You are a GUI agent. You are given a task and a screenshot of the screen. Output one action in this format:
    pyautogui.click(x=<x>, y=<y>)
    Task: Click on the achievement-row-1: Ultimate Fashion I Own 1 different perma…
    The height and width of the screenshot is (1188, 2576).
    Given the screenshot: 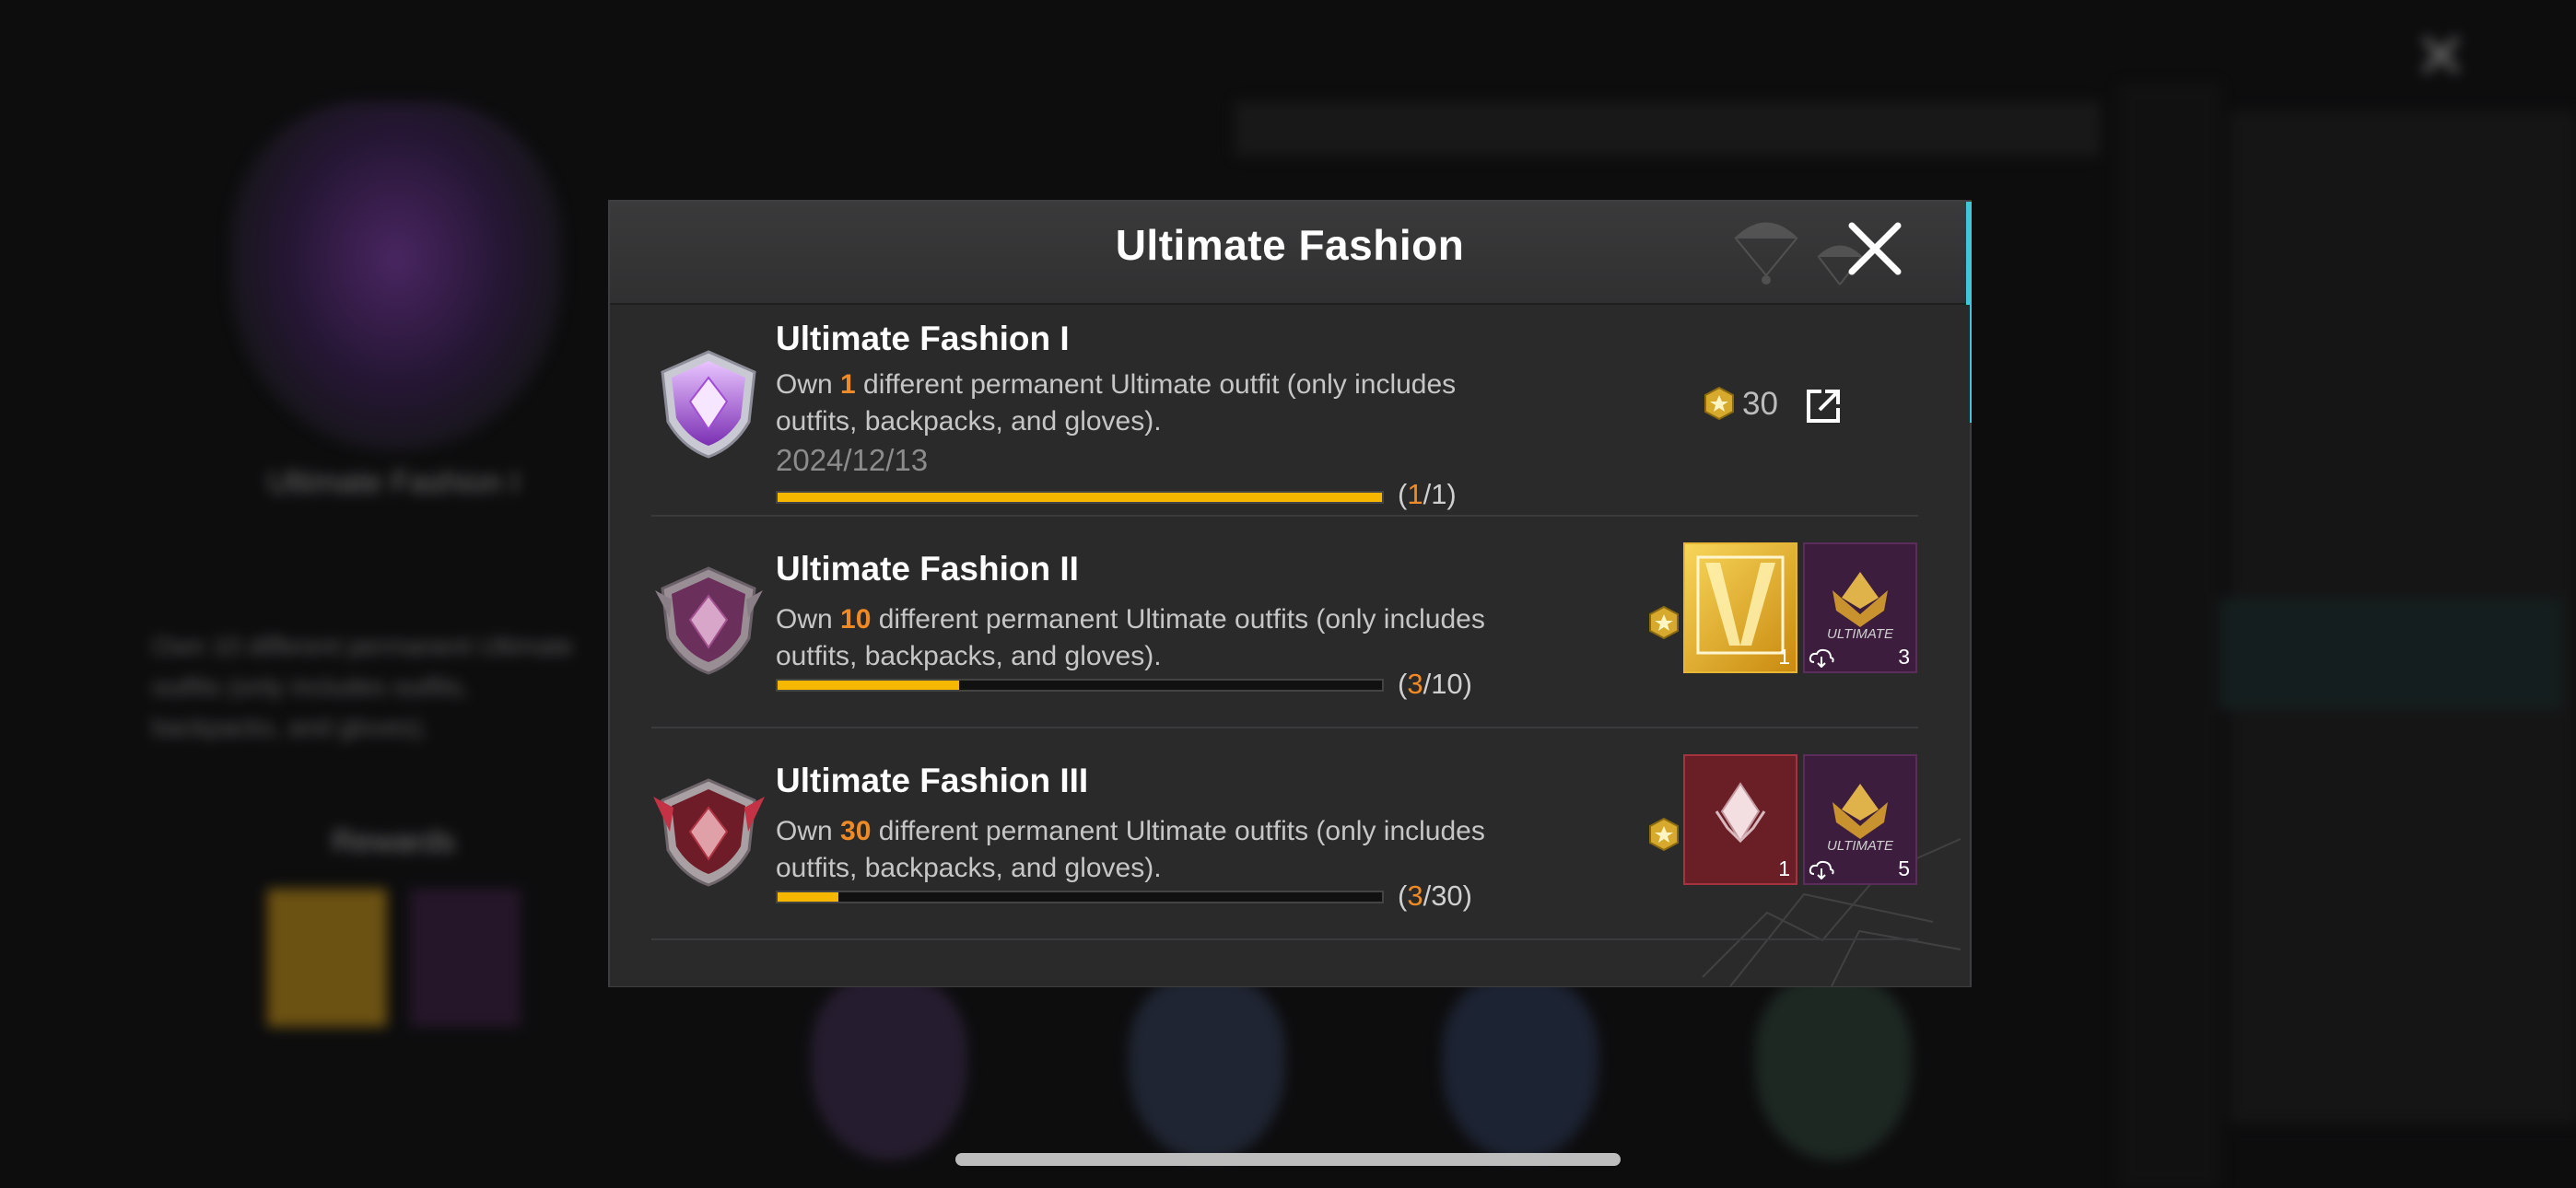 What is the action you would take?
    pyautogui.click(x=1284, y=411)
    